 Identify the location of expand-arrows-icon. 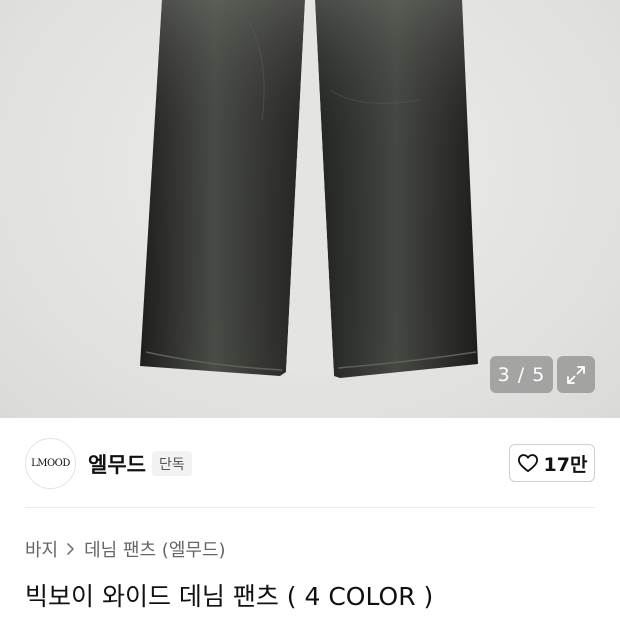
(576, 374).